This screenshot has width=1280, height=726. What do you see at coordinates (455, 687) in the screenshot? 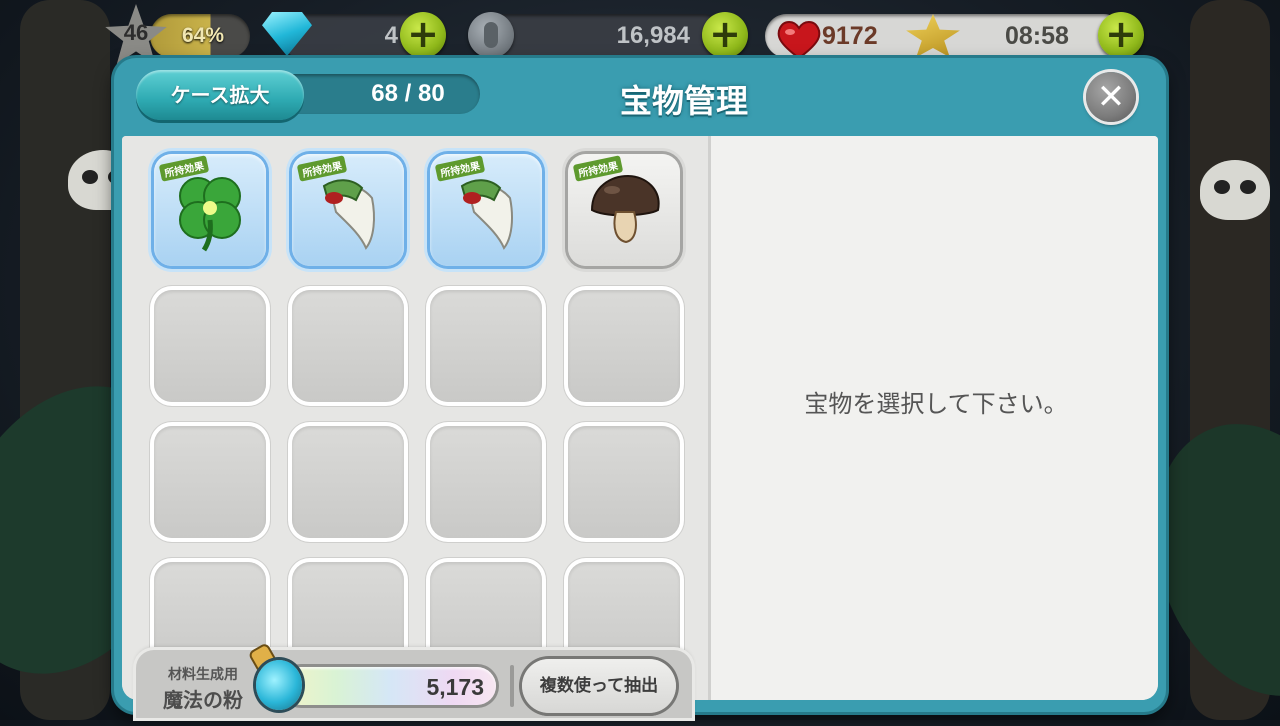
I see `powder-amount: 5,173` at bounding box center [455, 687].